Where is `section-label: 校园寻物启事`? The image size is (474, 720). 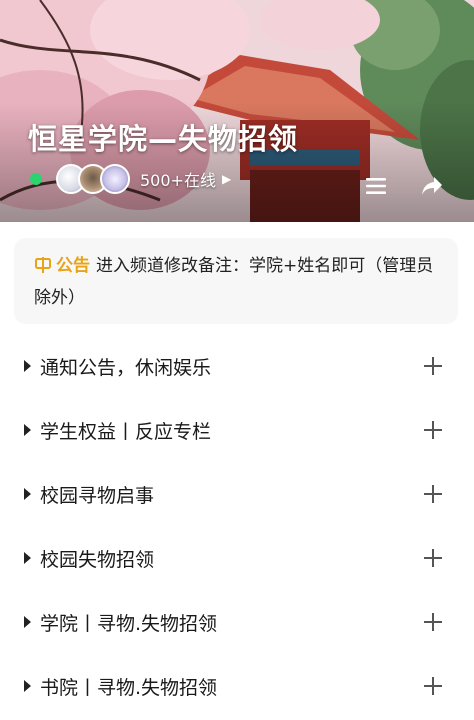
section-label: 校园寻物启事 is located at coordinates (97, 495).